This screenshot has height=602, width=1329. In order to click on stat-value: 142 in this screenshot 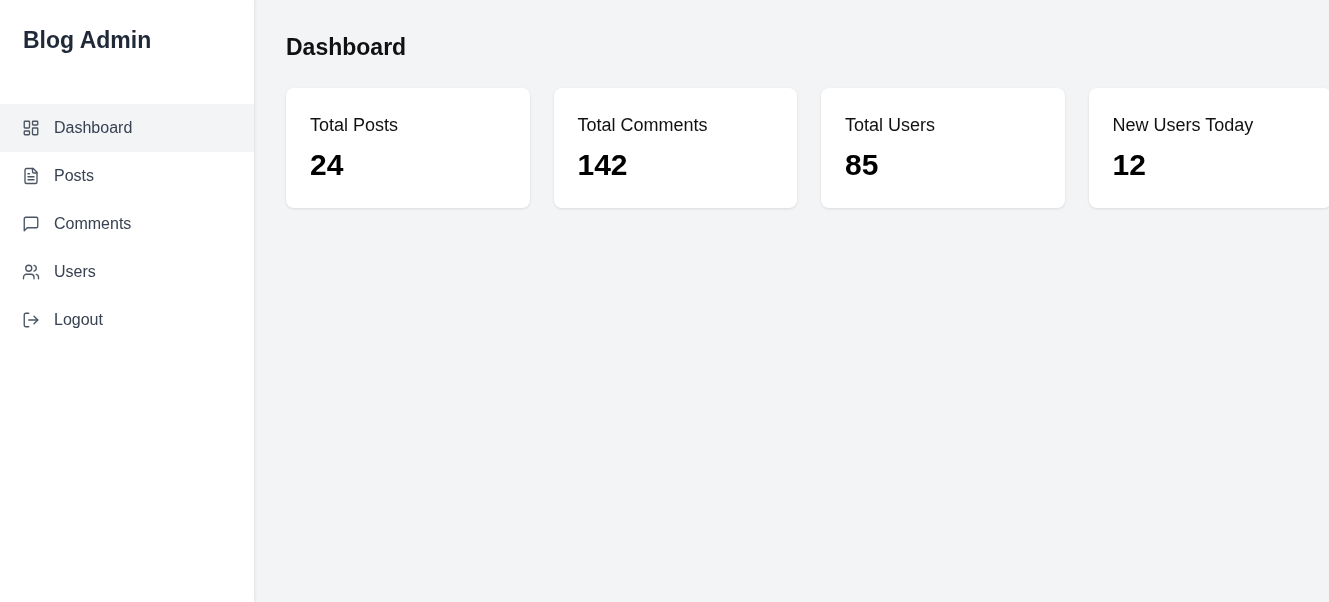, I will do `click(603, 165)`.